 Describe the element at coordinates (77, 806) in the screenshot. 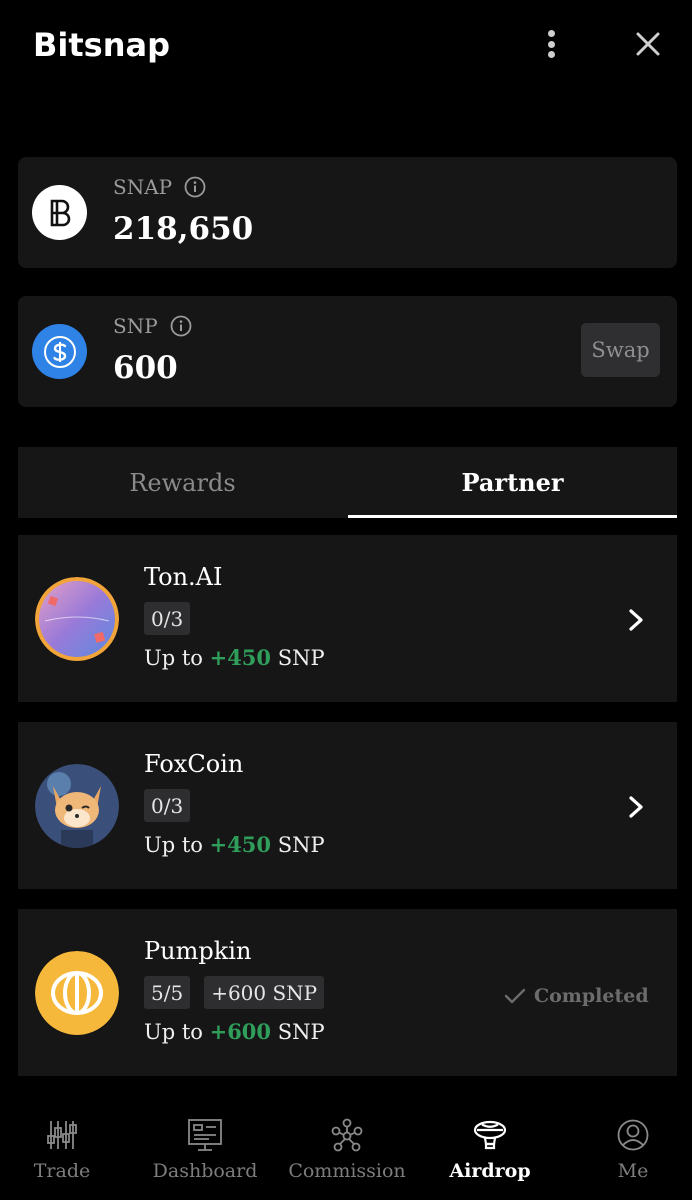

I see `foxcoin-logo` at that location.